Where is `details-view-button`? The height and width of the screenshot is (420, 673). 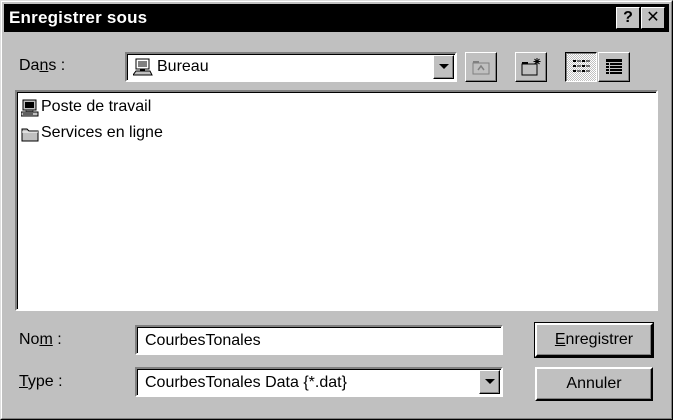 details-view-button is located at coordinates (614, 67).